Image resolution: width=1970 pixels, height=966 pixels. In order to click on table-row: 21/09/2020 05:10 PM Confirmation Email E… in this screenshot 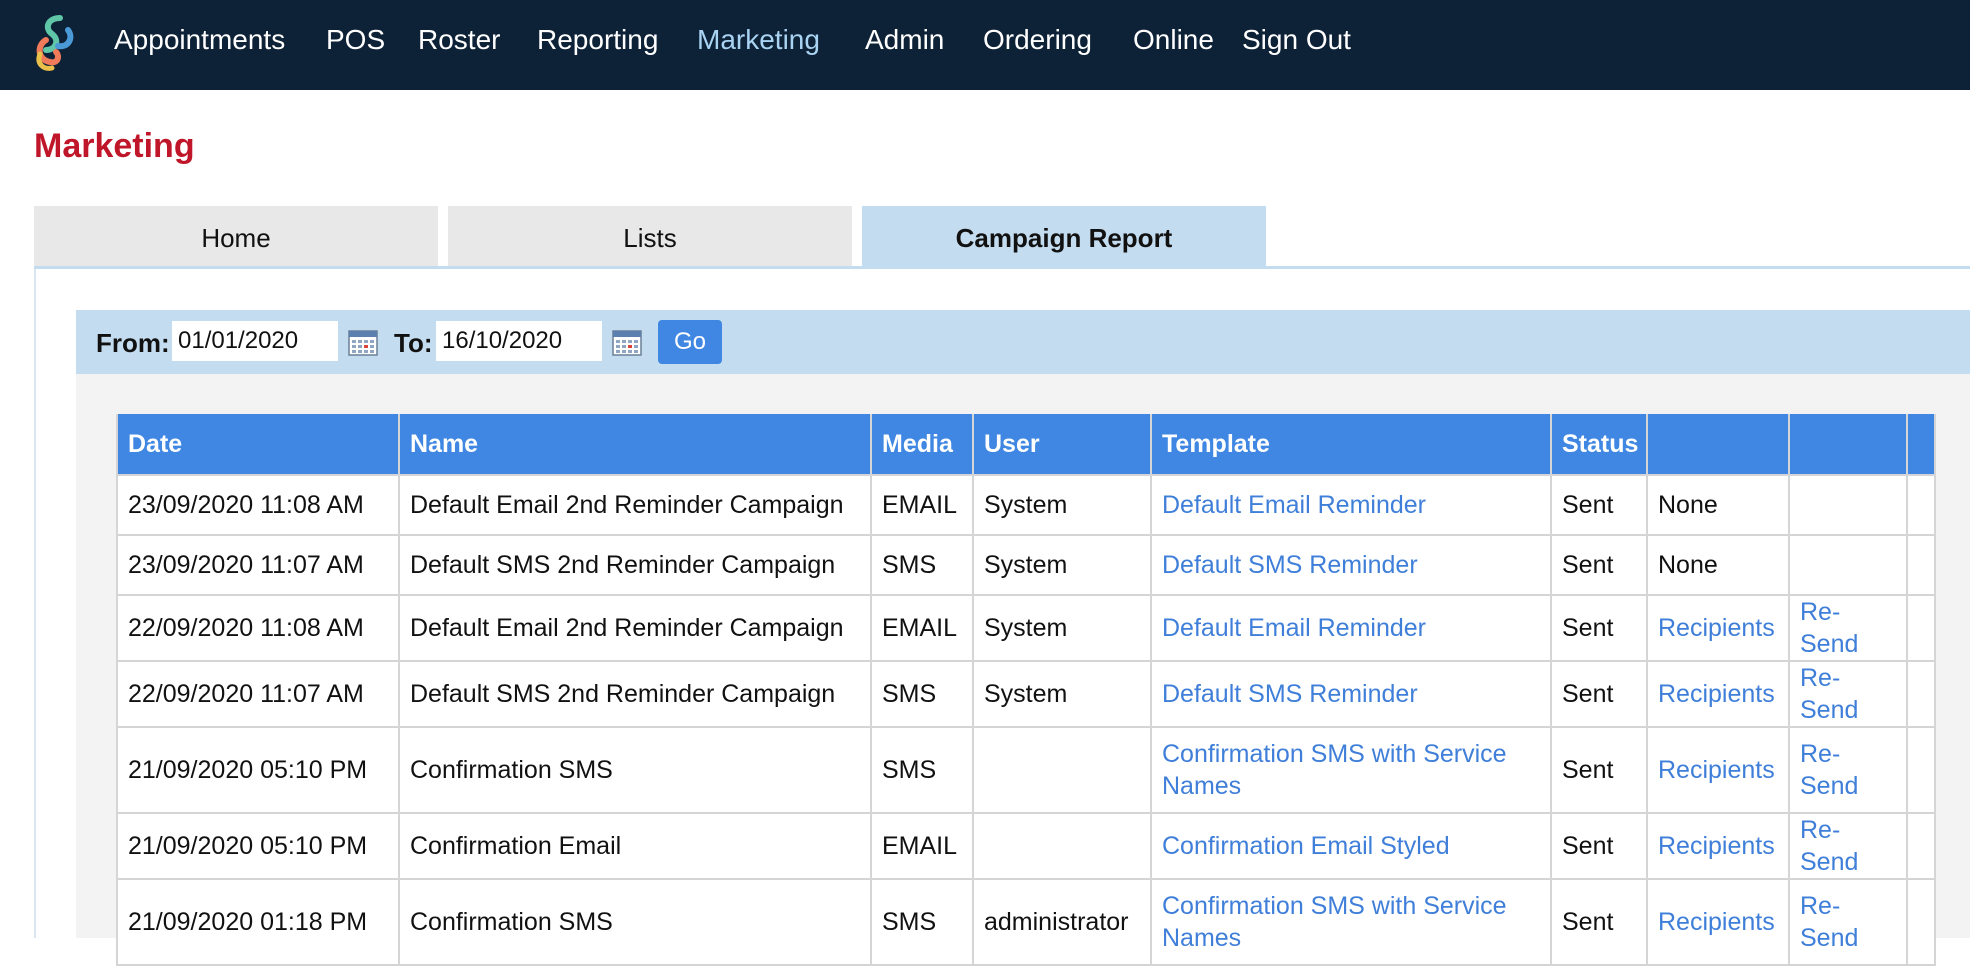, I will do `click(1026, 846)`.